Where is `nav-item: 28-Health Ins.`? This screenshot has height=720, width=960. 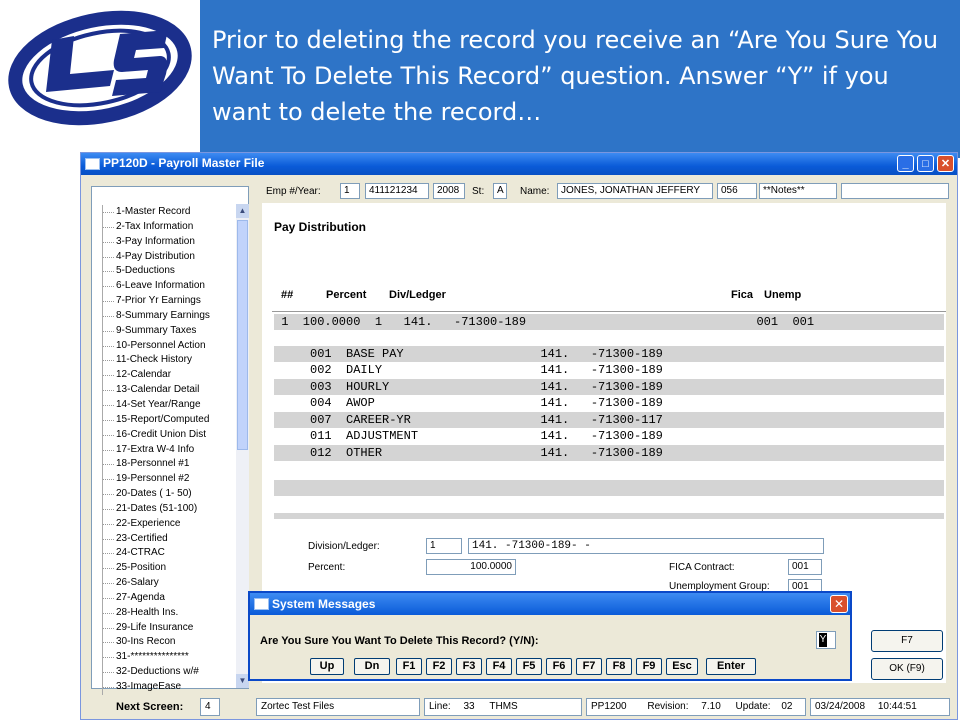
nav-item: 28-Health Ins. is located at coordinates (153, 613).